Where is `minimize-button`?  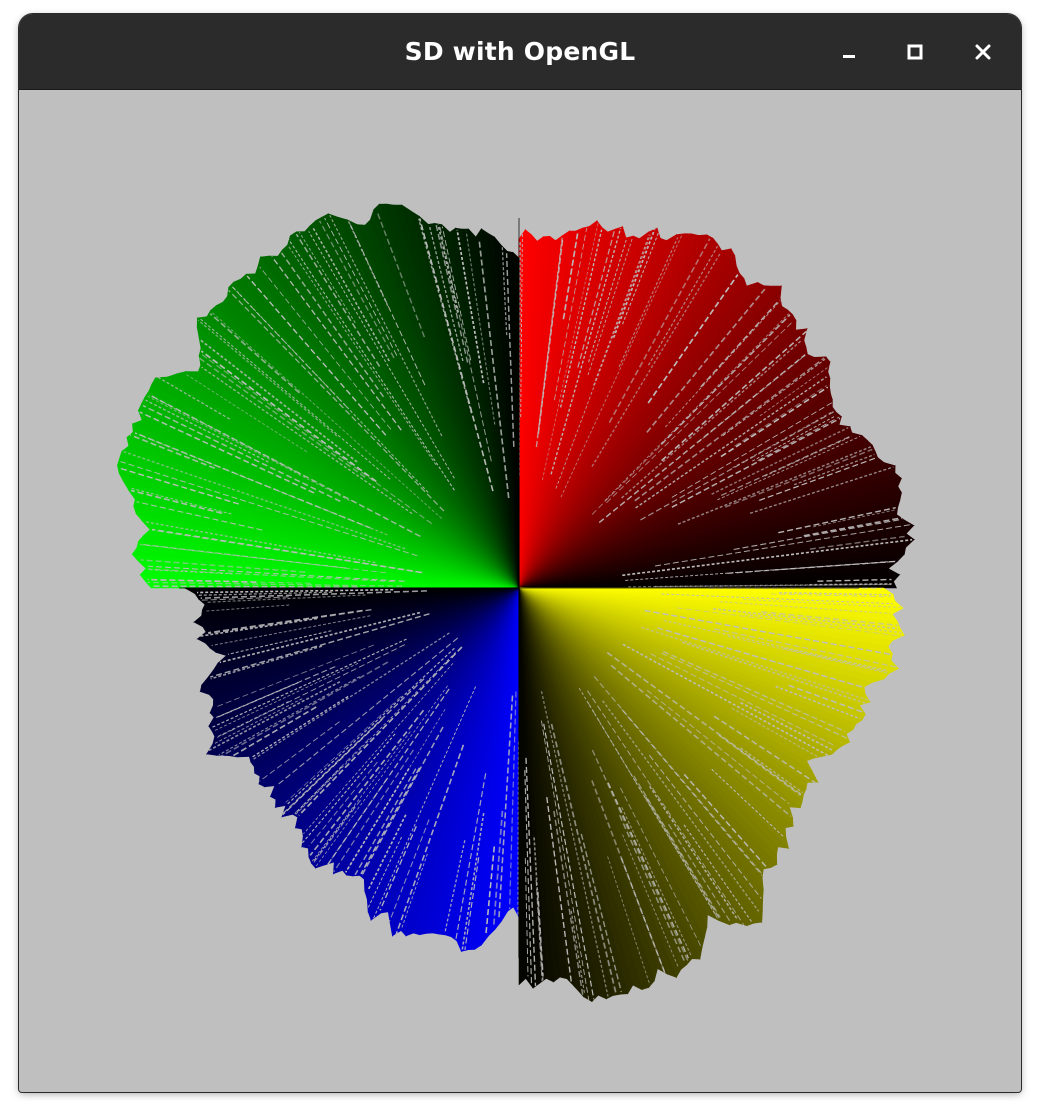 minimize-button is located at coordinates (849, 52).